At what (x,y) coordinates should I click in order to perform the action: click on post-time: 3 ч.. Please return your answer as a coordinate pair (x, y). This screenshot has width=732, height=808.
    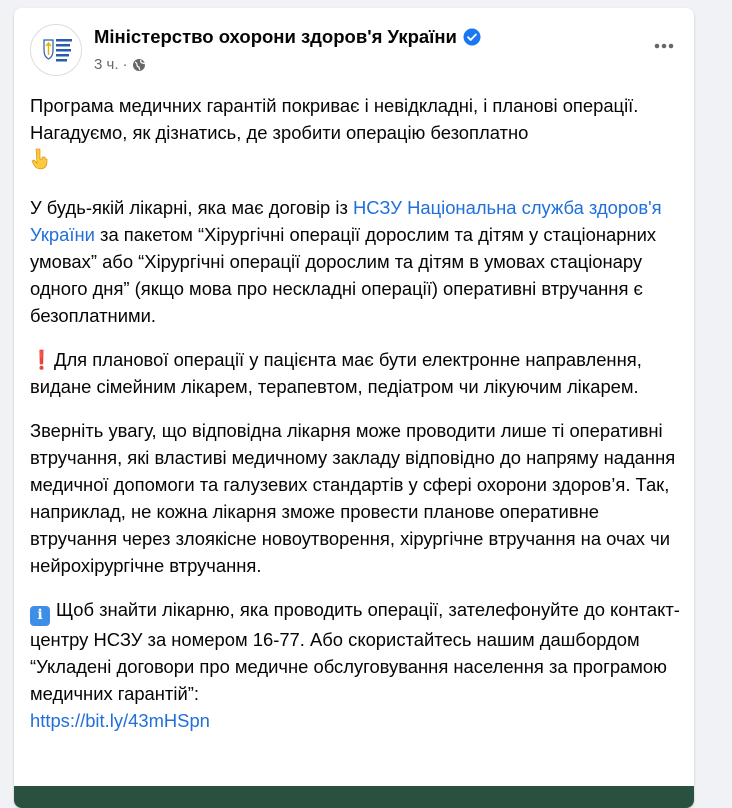
    Looking at the image, I should click on (106, 64).